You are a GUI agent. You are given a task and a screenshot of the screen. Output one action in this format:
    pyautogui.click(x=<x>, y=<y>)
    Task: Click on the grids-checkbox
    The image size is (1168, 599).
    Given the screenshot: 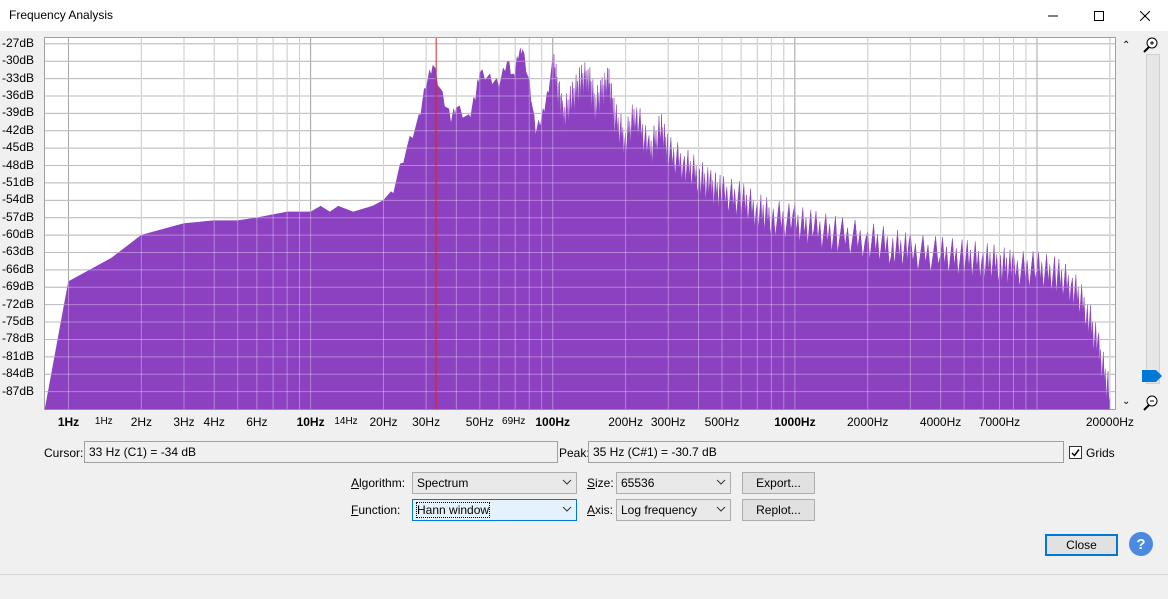 What is the action you would take?
    pyautogui.click(x=1075, y=452)
    